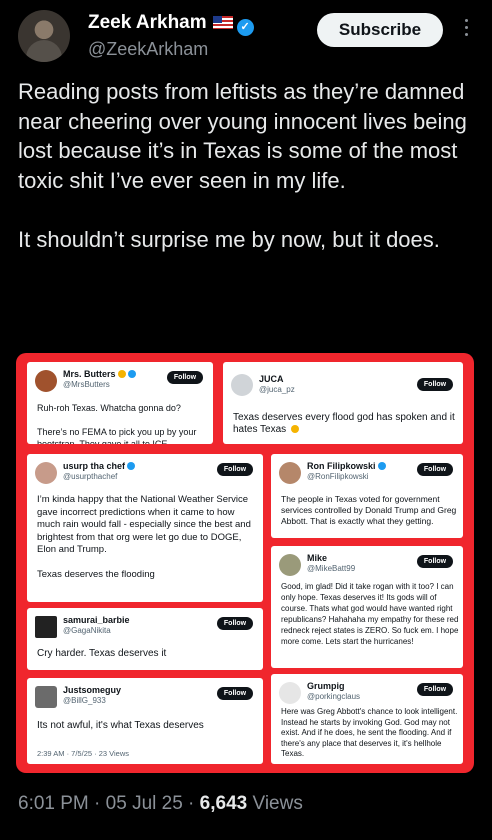 This screenshot has width=492, height=840. Describe the element at coordinates (144, 803) in the screenshot. I see `tweet-date: 05 Jul 25` at that location.